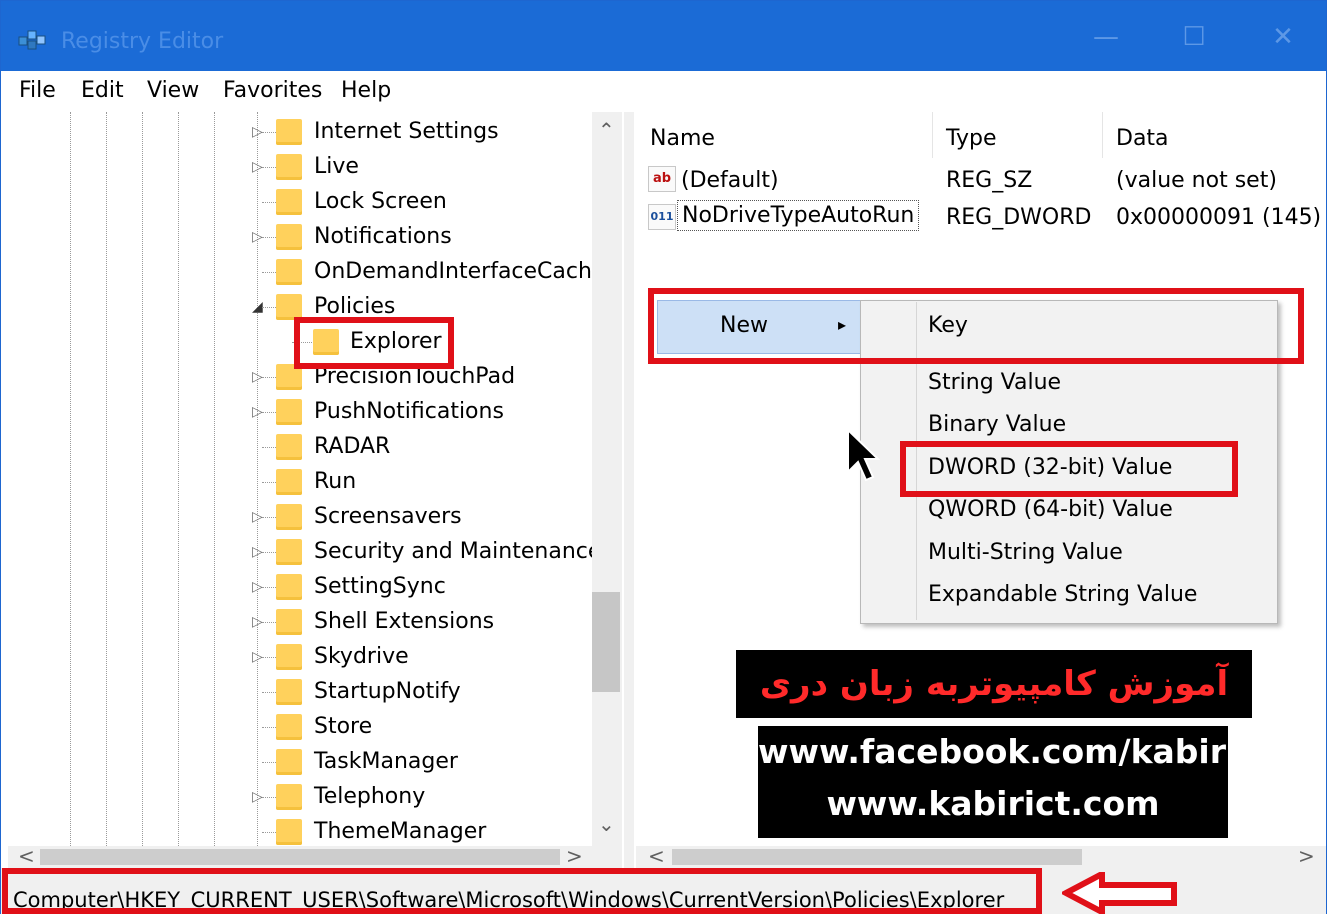 The height and width of the screenshot is (914, 1327). I want to click on tree-item-label: Shell Extensions, so click(404, 621).